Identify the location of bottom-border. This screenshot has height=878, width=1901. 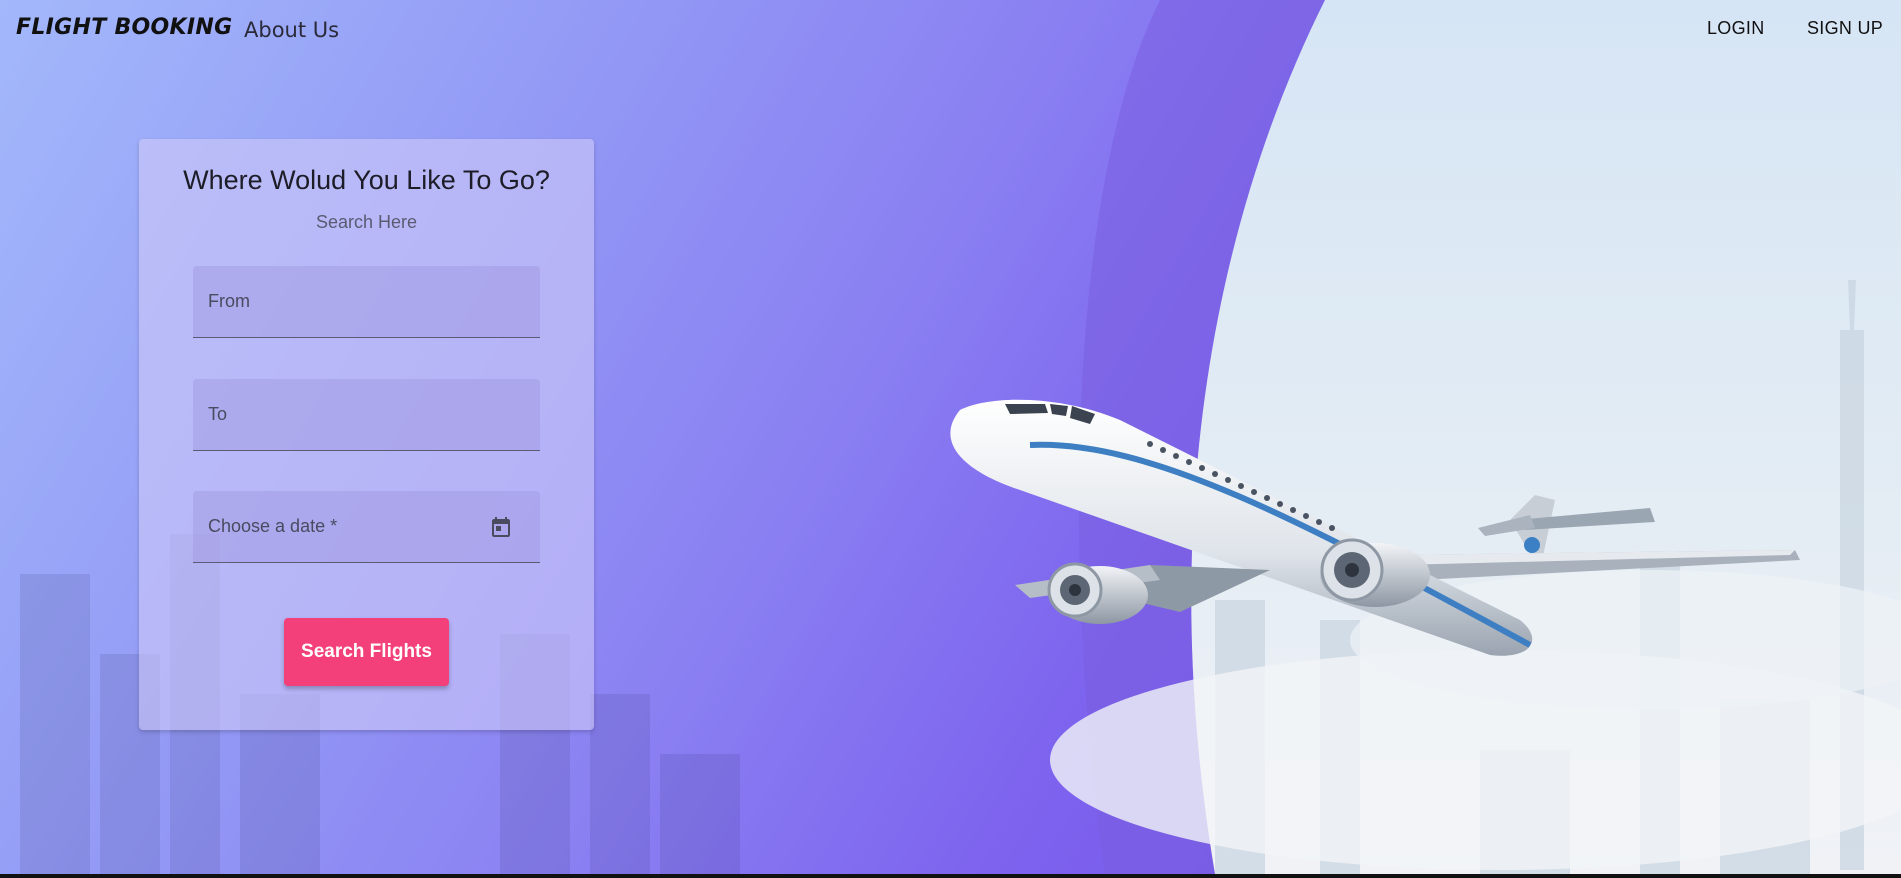
(950, 876).